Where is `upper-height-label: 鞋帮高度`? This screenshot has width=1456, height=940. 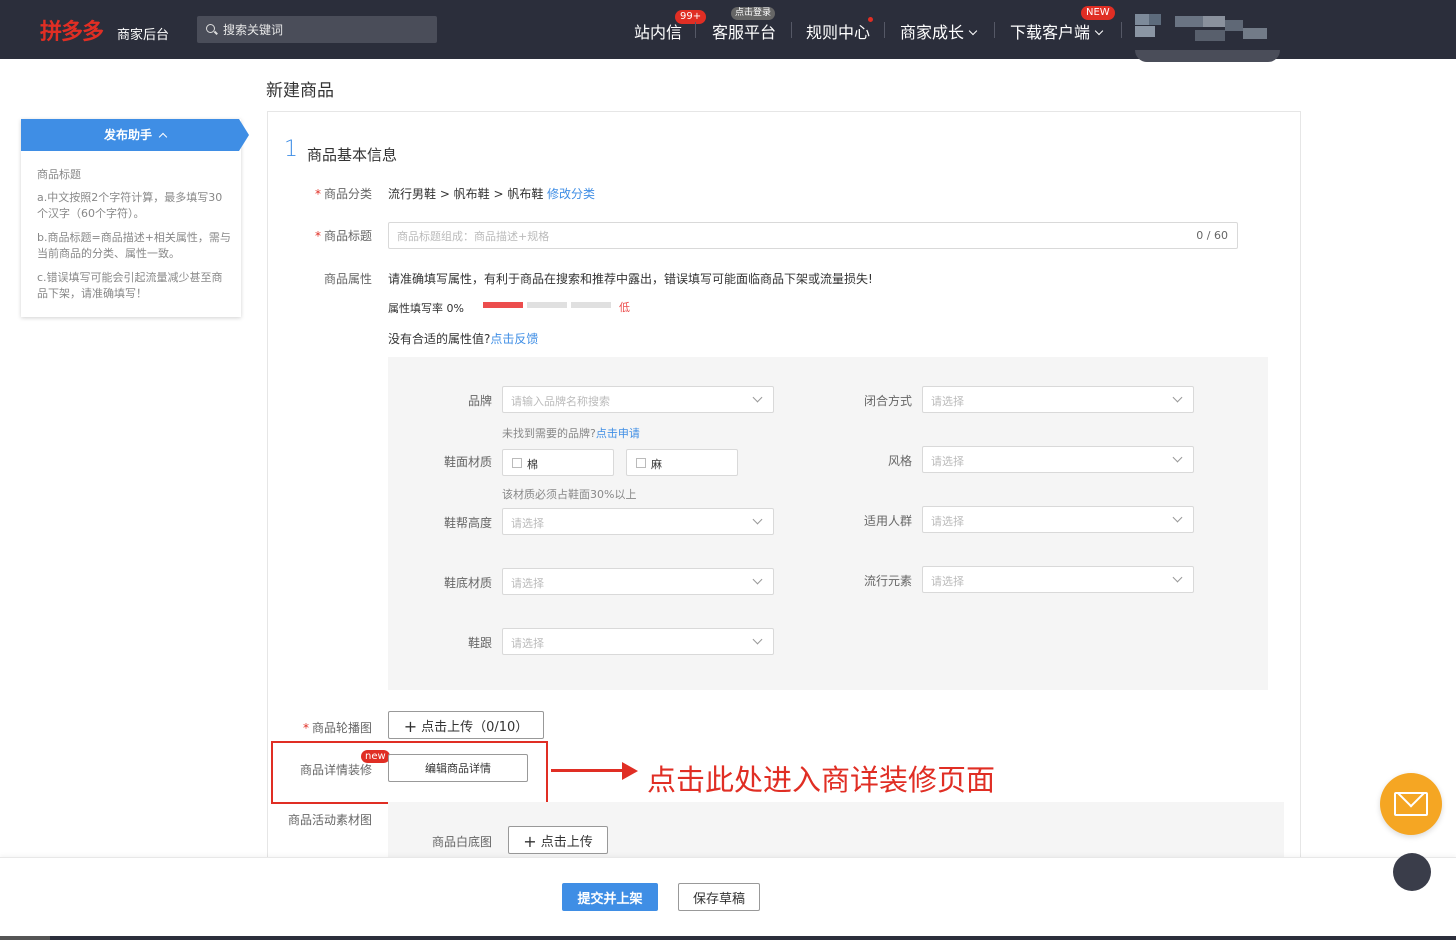 upper-height-label: 鞋帮高度 is located at coordinates (467, 523).